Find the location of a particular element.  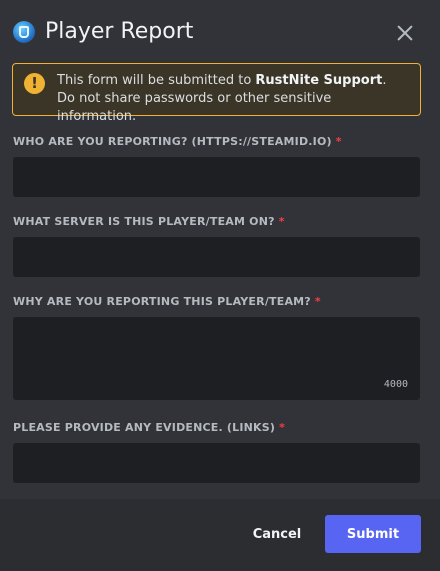

cancel-button: Cancel is located at coordinates (277, 534).